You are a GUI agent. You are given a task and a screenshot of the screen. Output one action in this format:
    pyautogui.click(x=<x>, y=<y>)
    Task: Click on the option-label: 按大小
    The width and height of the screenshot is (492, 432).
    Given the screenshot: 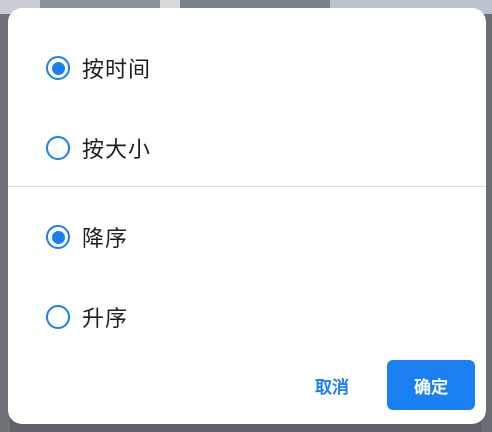 What is the action you would take?
    pyautogui.click(x=117, y=150)
    